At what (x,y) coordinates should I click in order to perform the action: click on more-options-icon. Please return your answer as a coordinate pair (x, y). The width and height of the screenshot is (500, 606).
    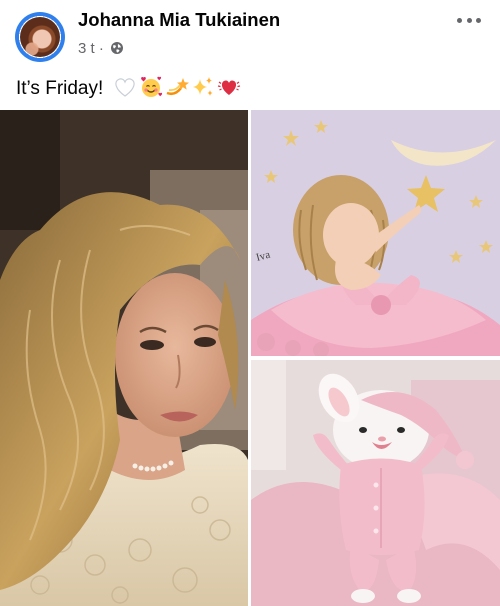
    Looking at the image, I should click on (469, 20).